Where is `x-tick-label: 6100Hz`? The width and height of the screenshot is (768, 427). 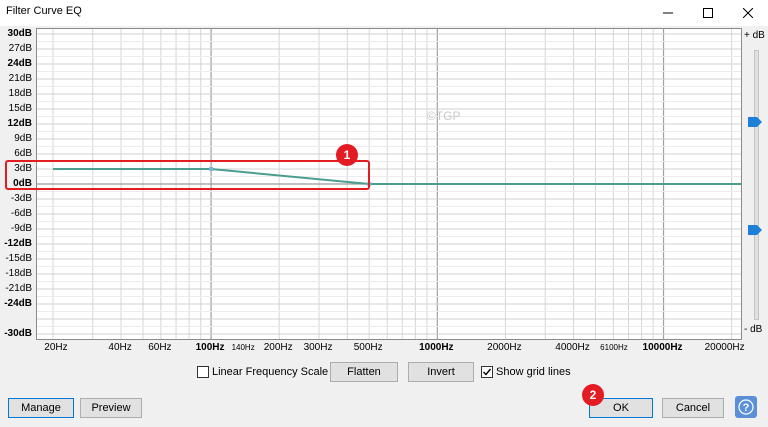 x-tick-label: 6100Hz is located at coordinates (614, 347).